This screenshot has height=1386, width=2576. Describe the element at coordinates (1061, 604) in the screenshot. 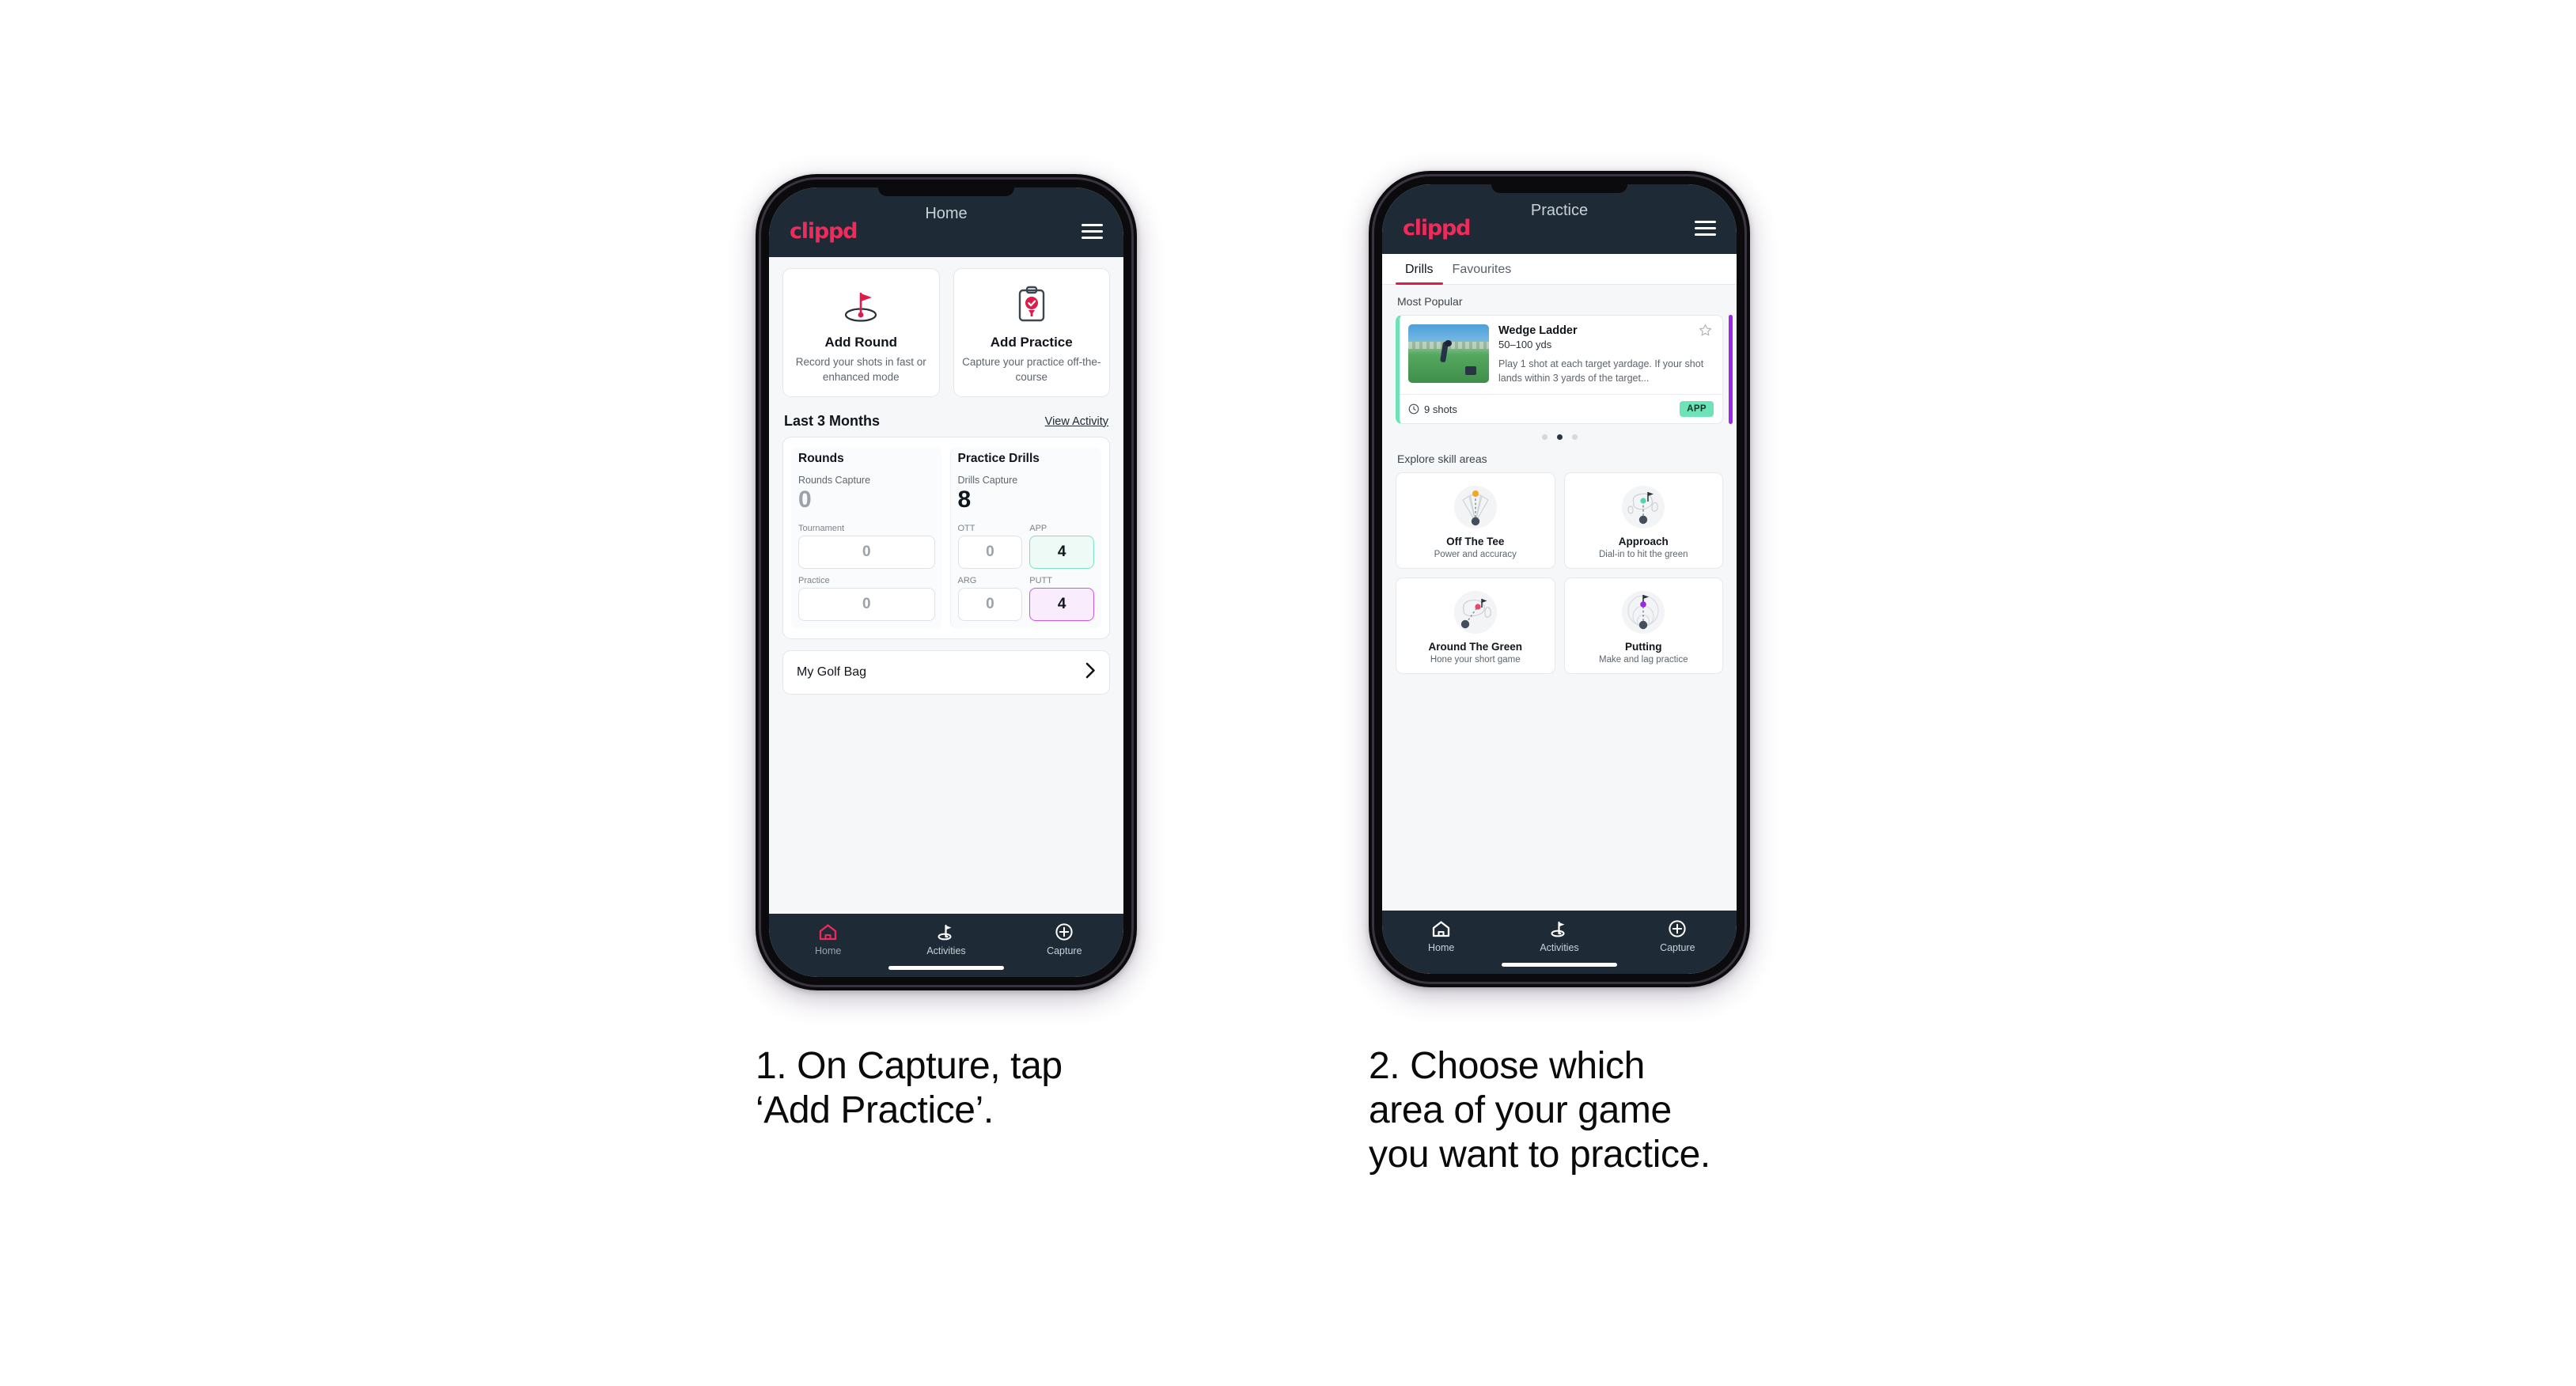

I see `tile-putt-value: 4` at that location.